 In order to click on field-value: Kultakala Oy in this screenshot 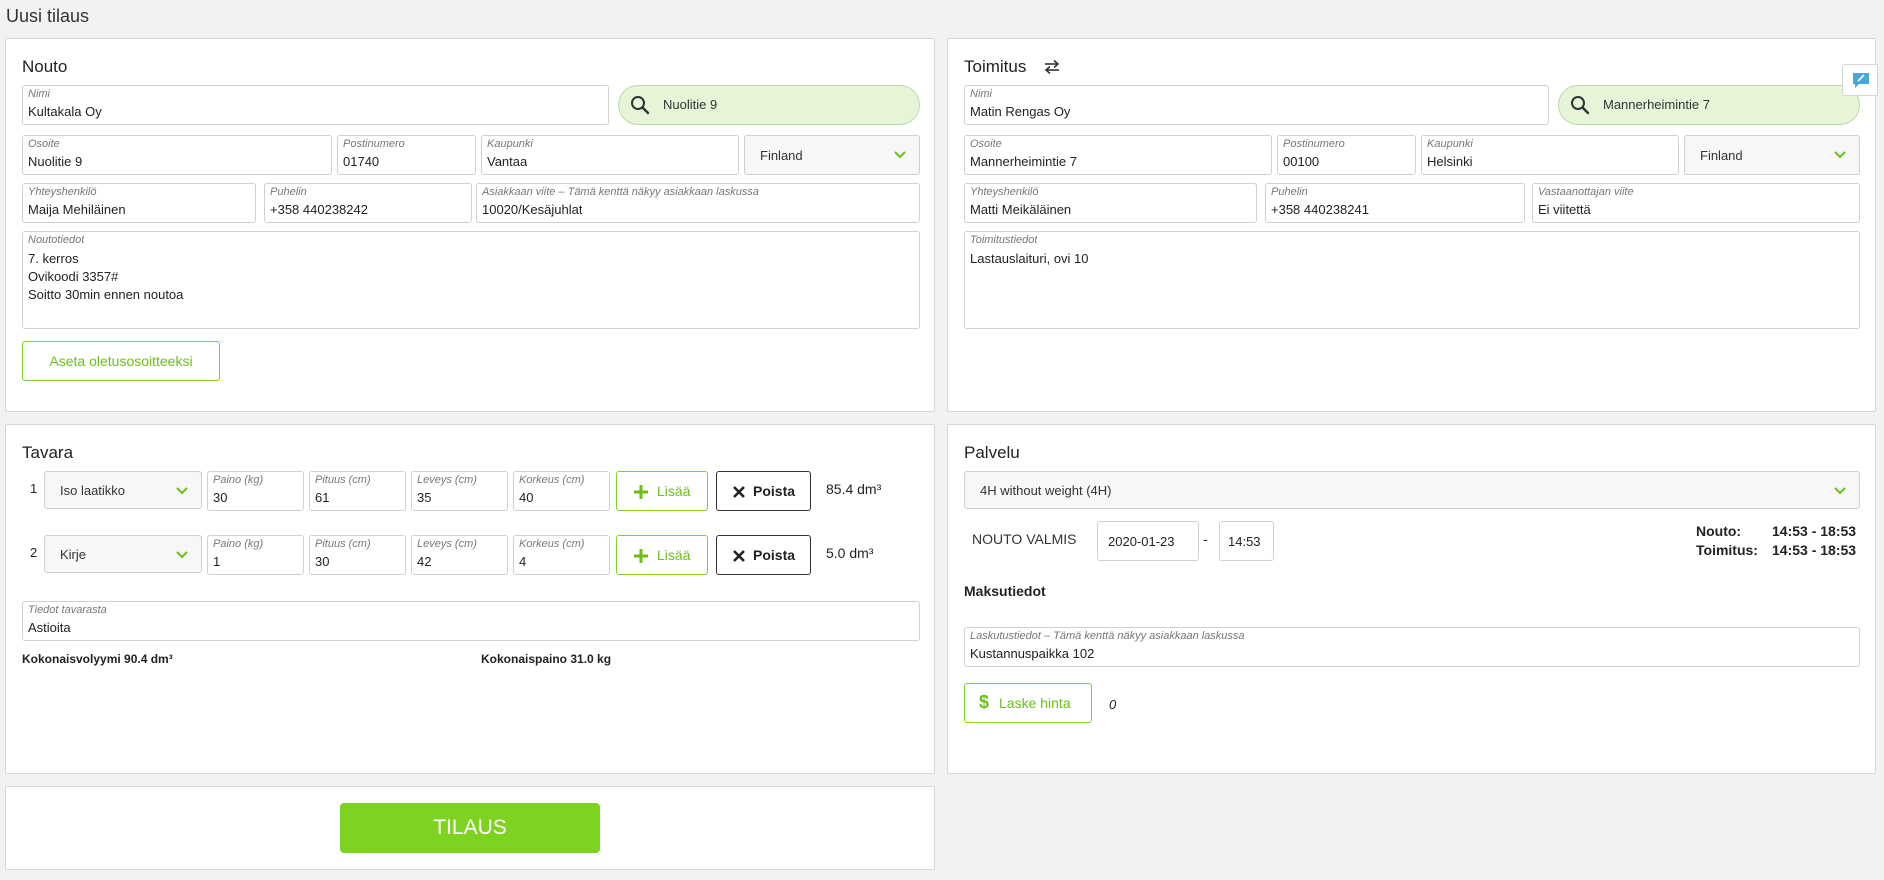, I will do `click(65, 111)`.